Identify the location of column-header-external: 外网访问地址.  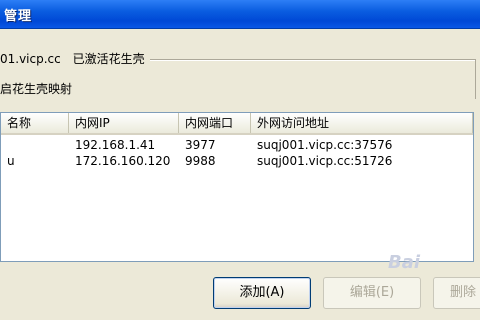
(362, 123).